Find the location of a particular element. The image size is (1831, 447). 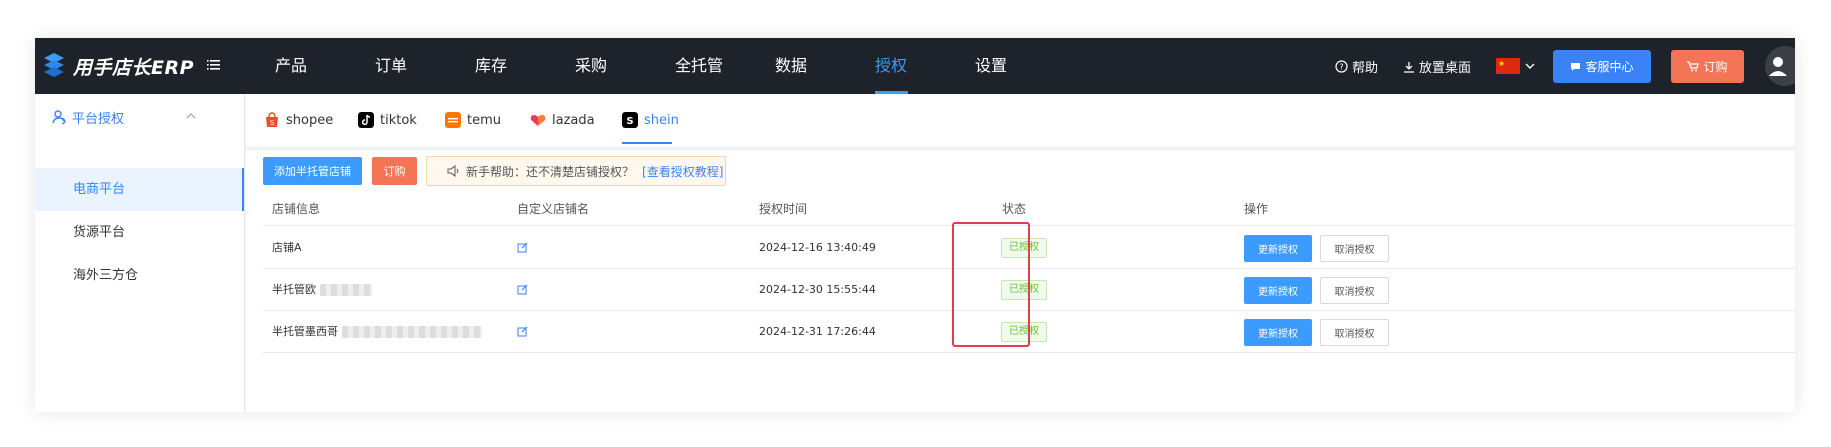

place-desktop-link: 放置桌面 is located at coordinates (1437, 66).